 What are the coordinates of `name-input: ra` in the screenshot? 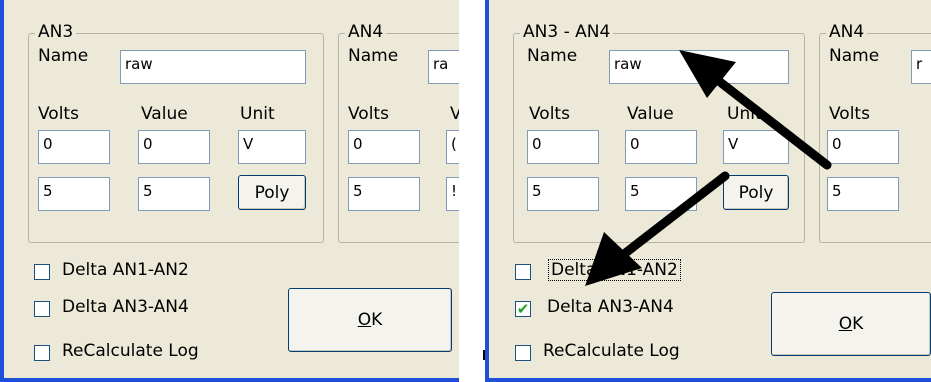 It's located at (443, 67).